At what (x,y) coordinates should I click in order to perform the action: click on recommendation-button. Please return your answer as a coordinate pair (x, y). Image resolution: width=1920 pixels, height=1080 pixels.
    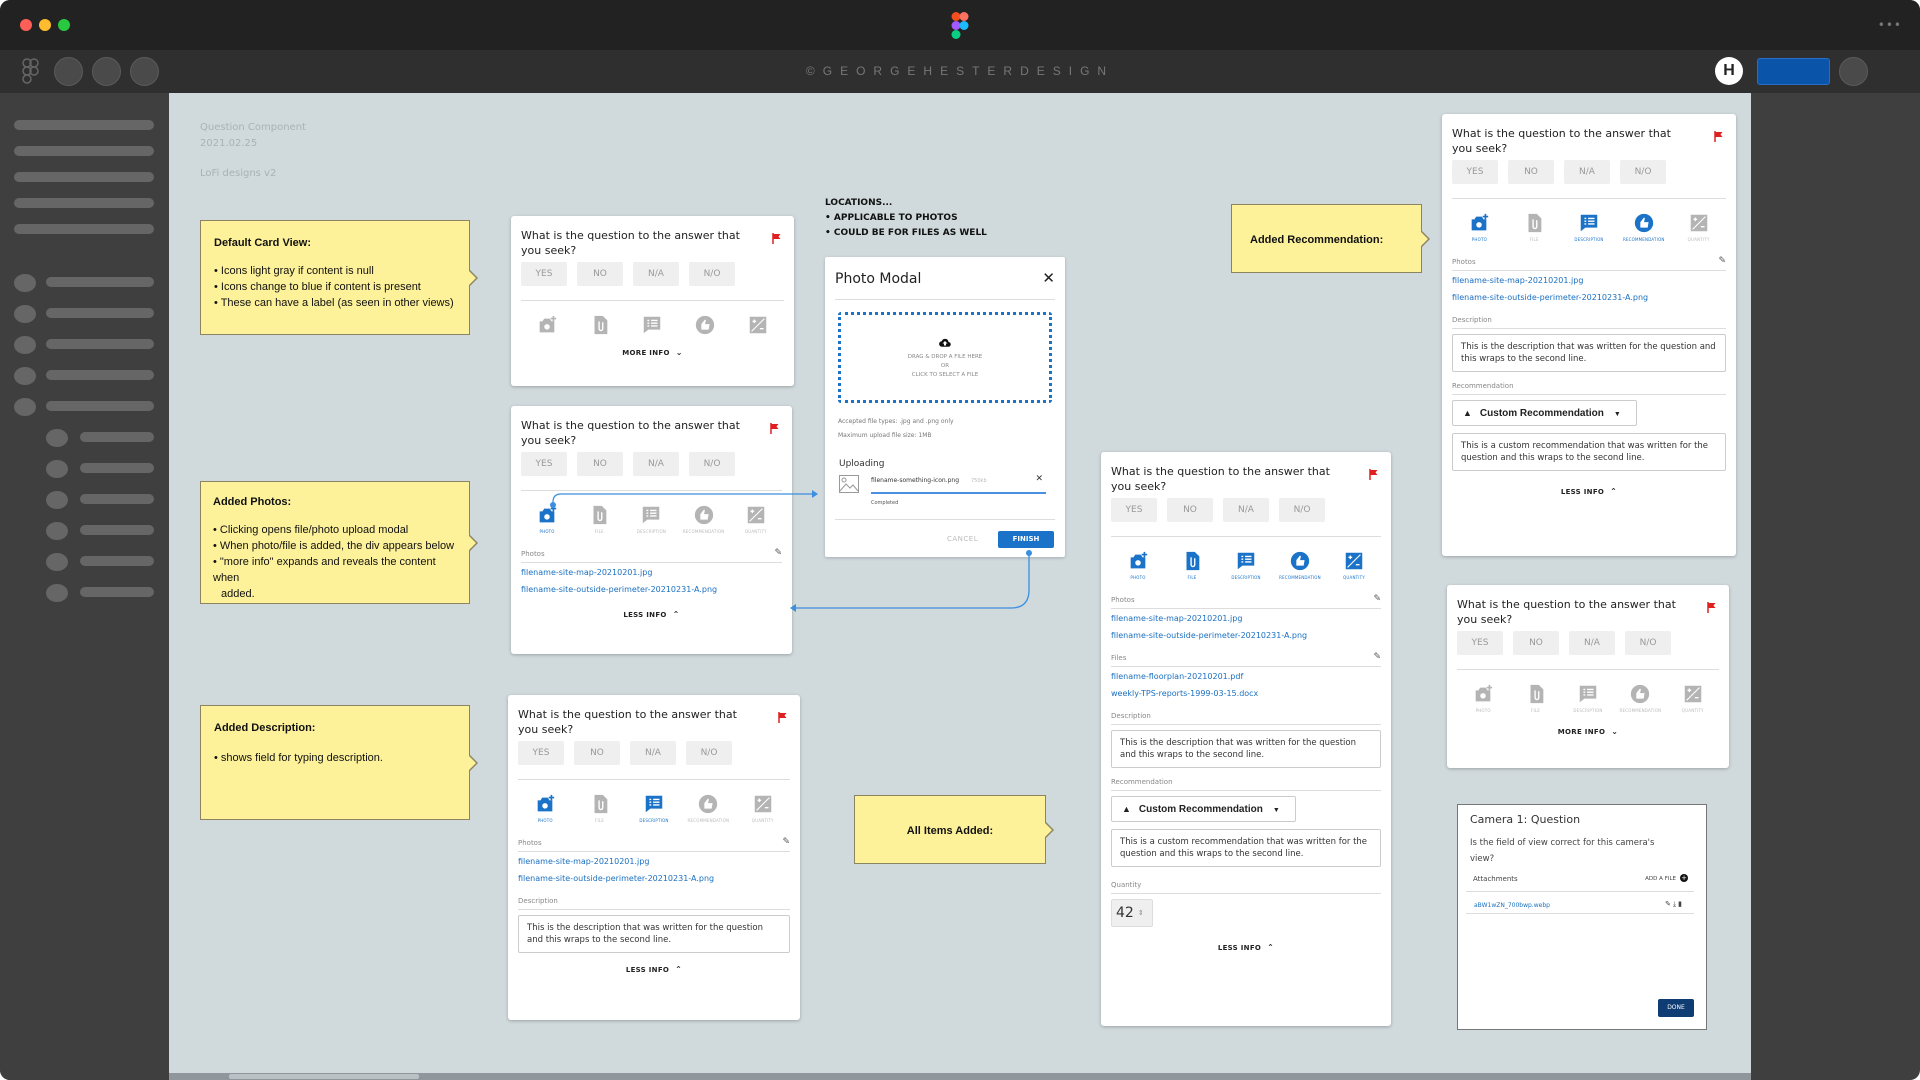
    Looking at the image, I should click on (705, 325).